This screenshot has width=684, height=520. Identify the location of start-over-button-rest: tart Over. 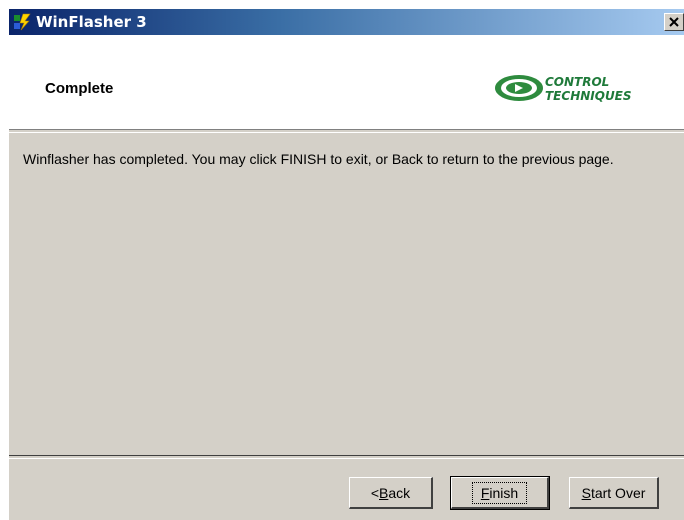
(618, 492).